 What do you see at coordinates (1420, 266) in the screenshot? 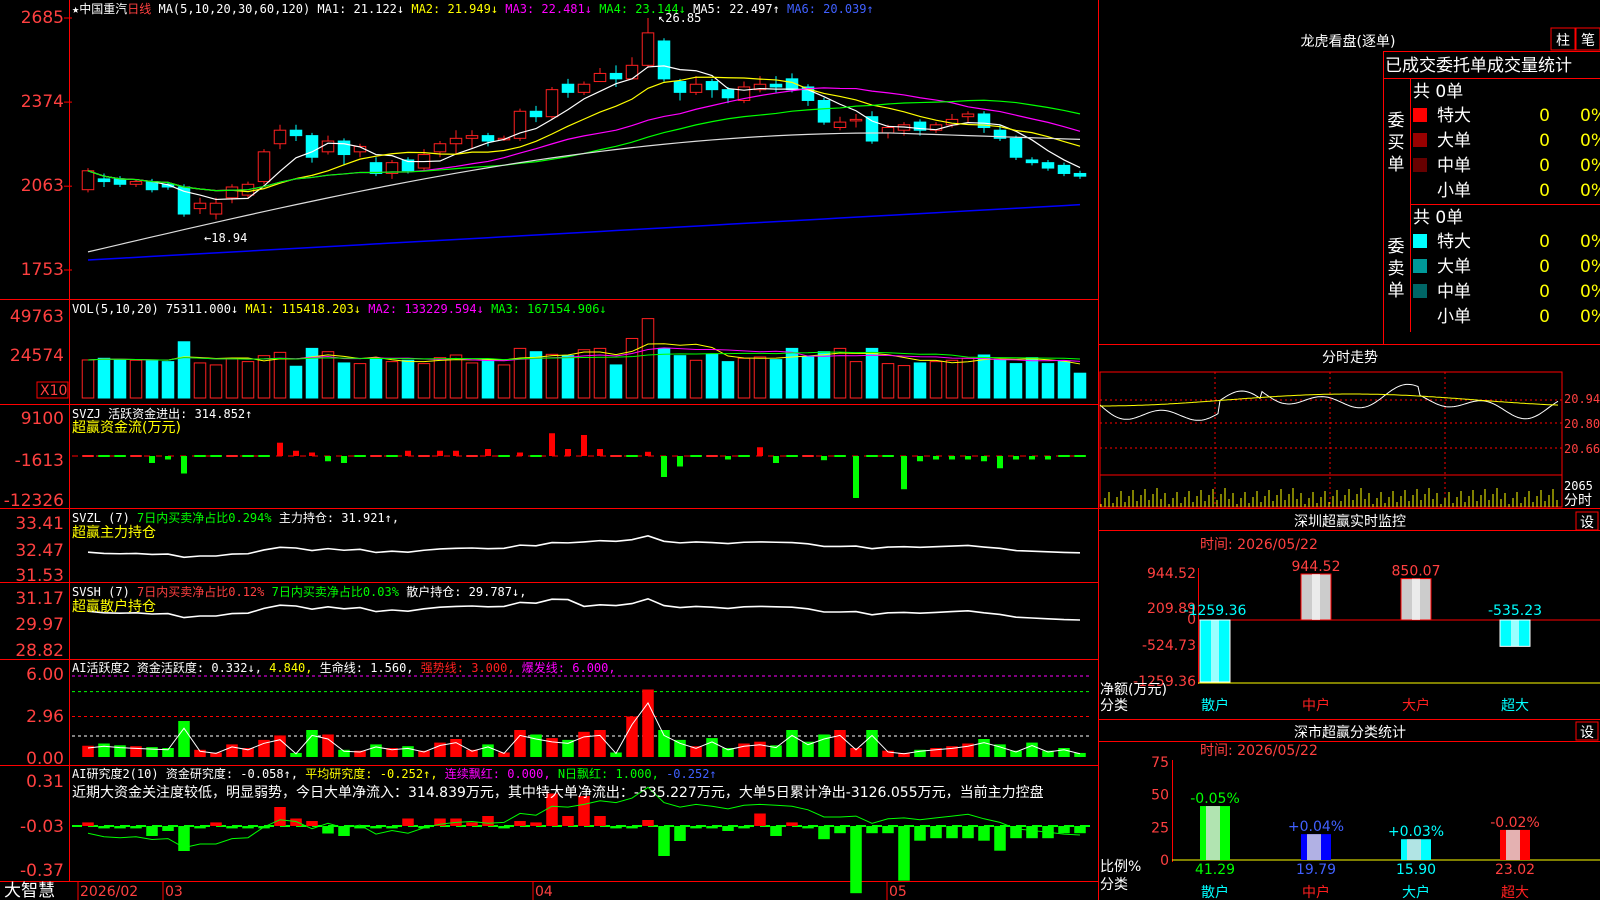
I see `sell-row-swatch` at bounding box center [1420, 266].